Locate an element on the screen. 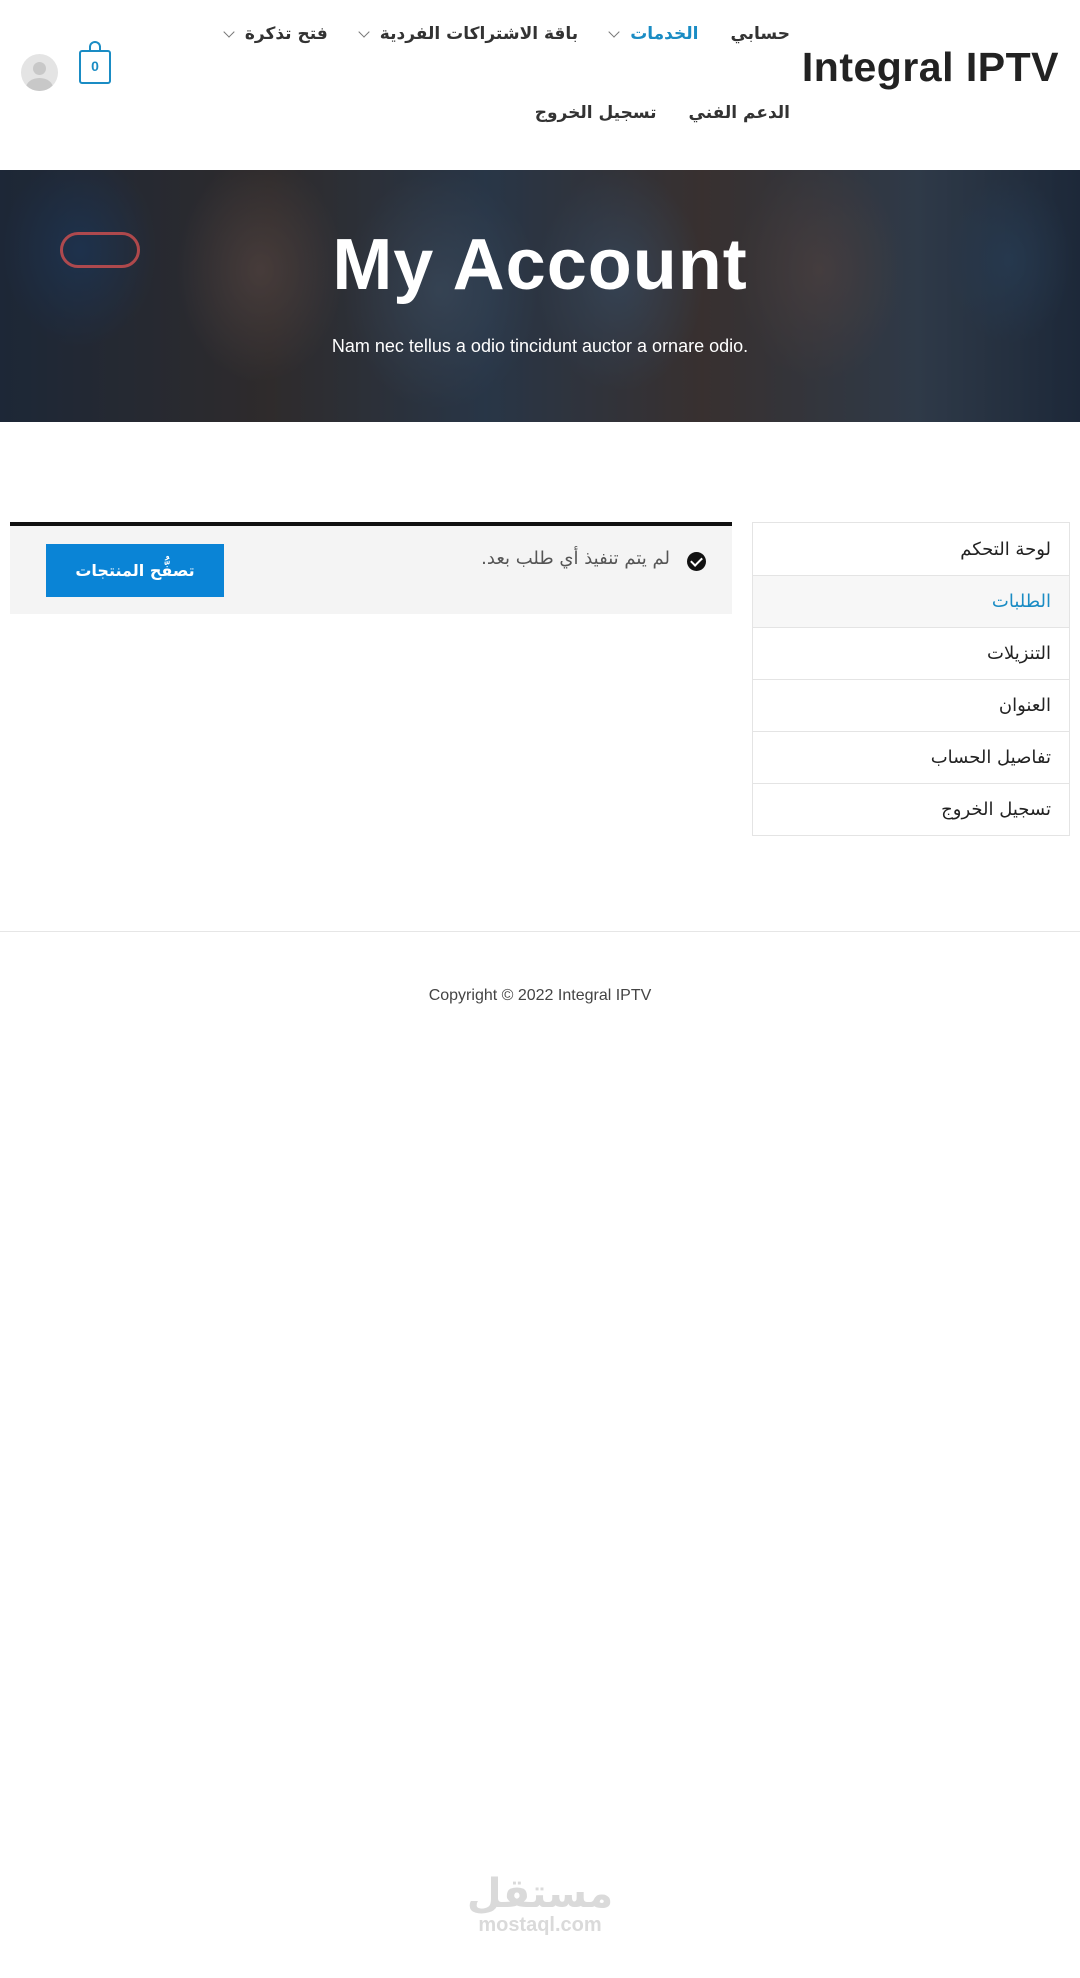 Image resolution: width=1080 pixels, height=1978 pixels. page-title: My Account is located at coordinates (540, 265).